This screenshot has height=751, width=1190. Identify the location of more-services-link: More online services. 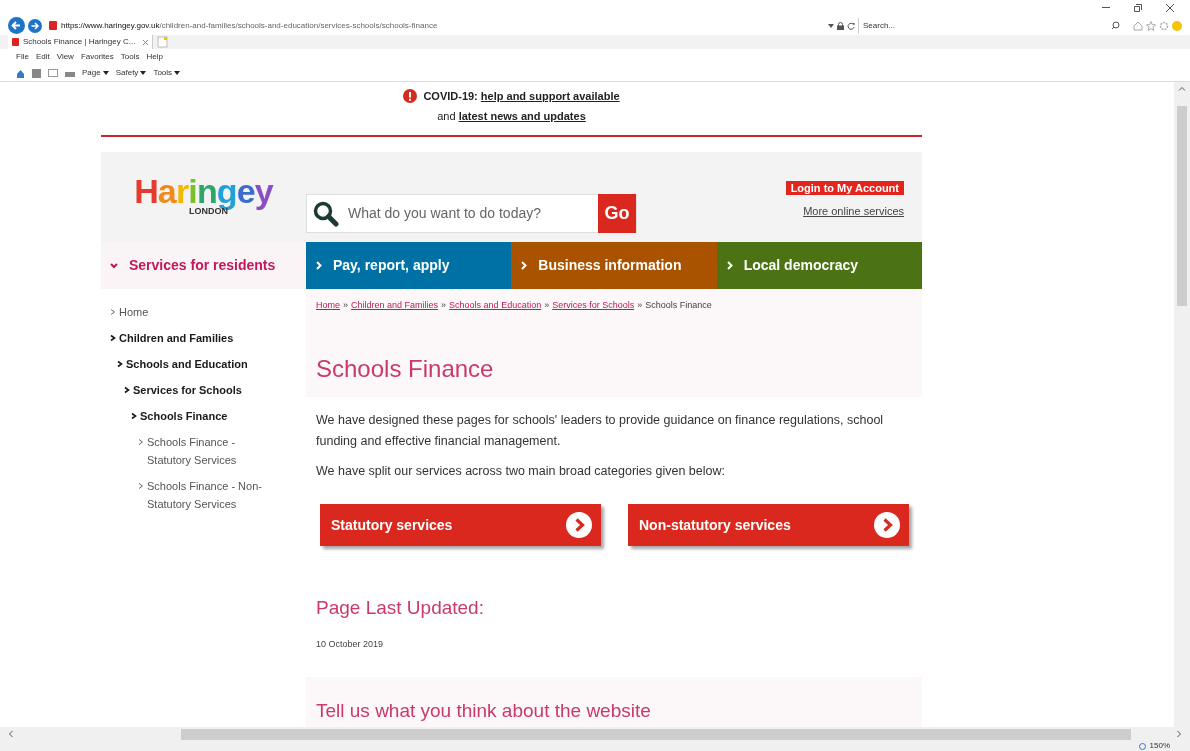
(853, 211).